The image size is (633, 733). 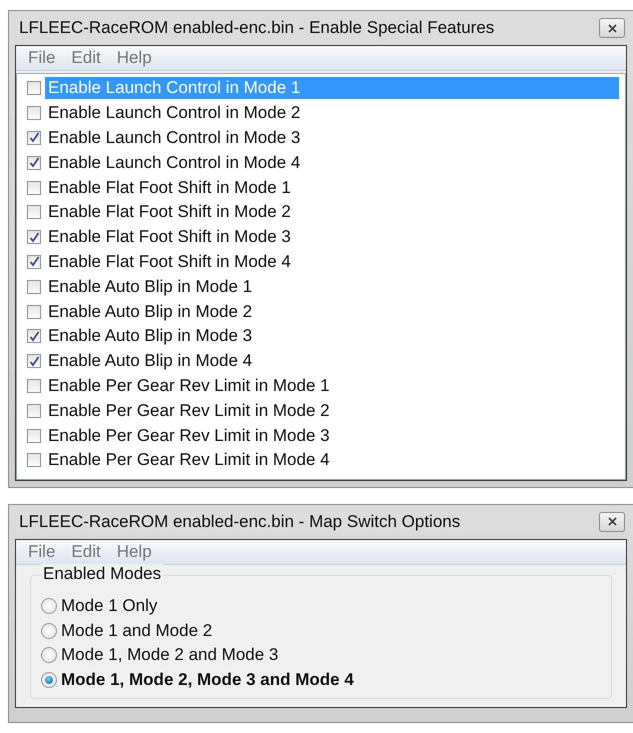 I want to click on list-item: Enable Per Gear Rev Limit in Mode 4, so click(x=189, y=460).